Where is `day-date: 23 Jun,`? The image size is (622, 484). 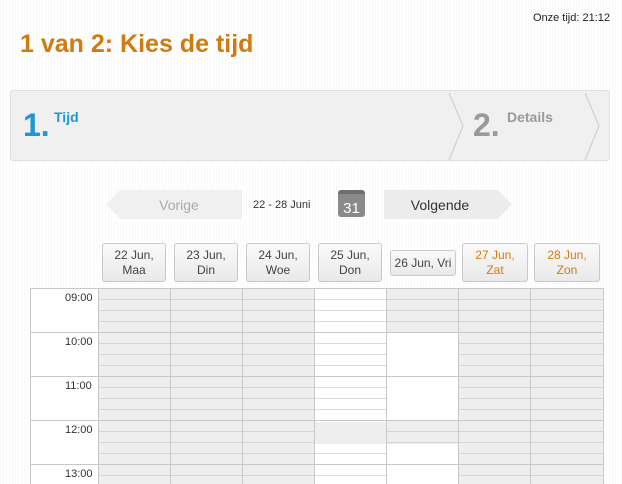 day-date: 23 Jun, is located at coordinates (206, 255).